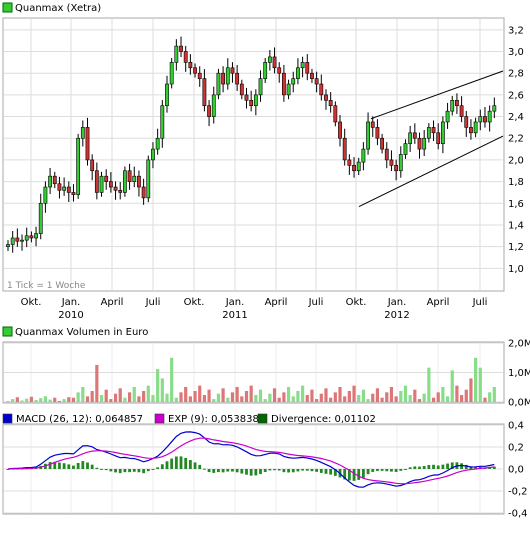  I want to click on macd-y-tick-label: 0,2, so click(516, 448).